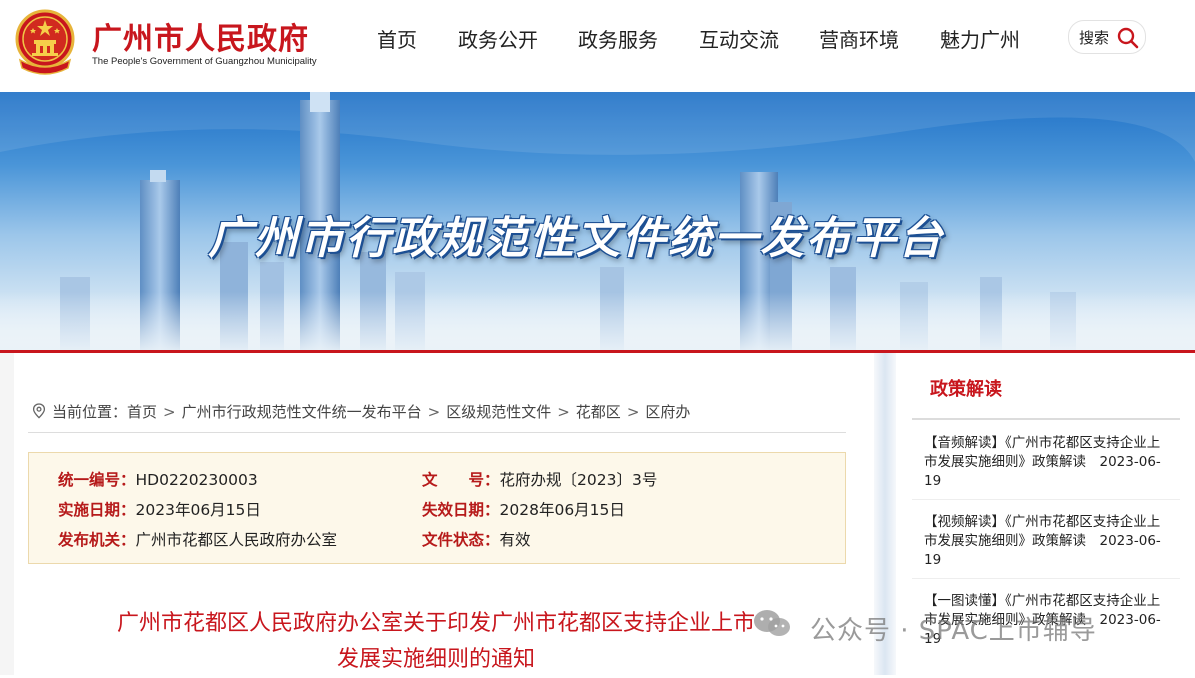 This screenshot has height=678, width=1195. I want to click on meta-issuing-authority: 发布机关：广州市花都区人民政府办公室, so click(197, 539).